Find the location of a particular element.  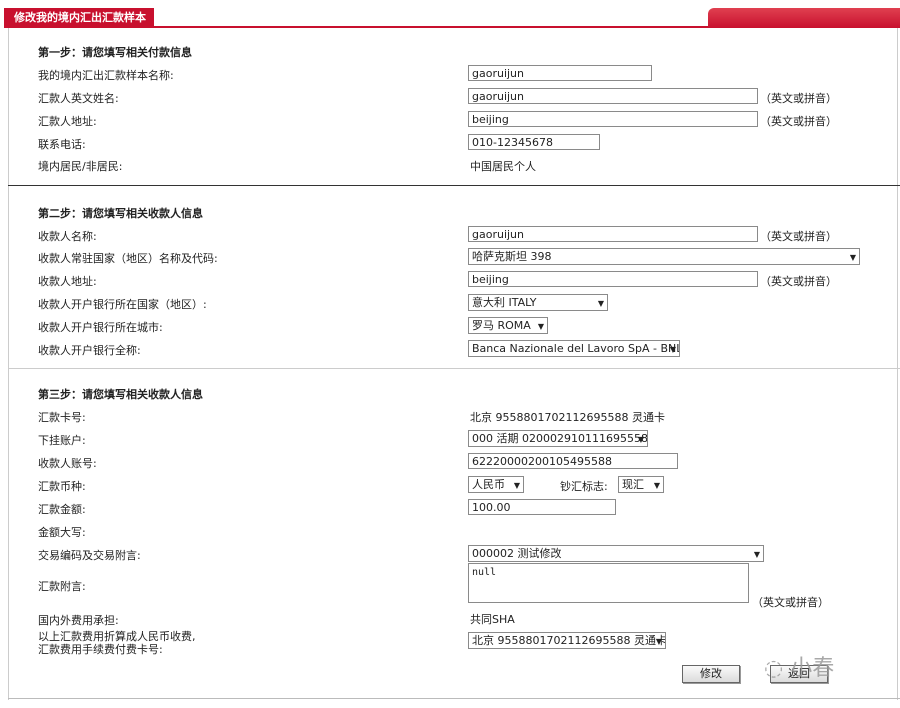

phone-input: 010-12345678 is located at coordinates (534, 142).